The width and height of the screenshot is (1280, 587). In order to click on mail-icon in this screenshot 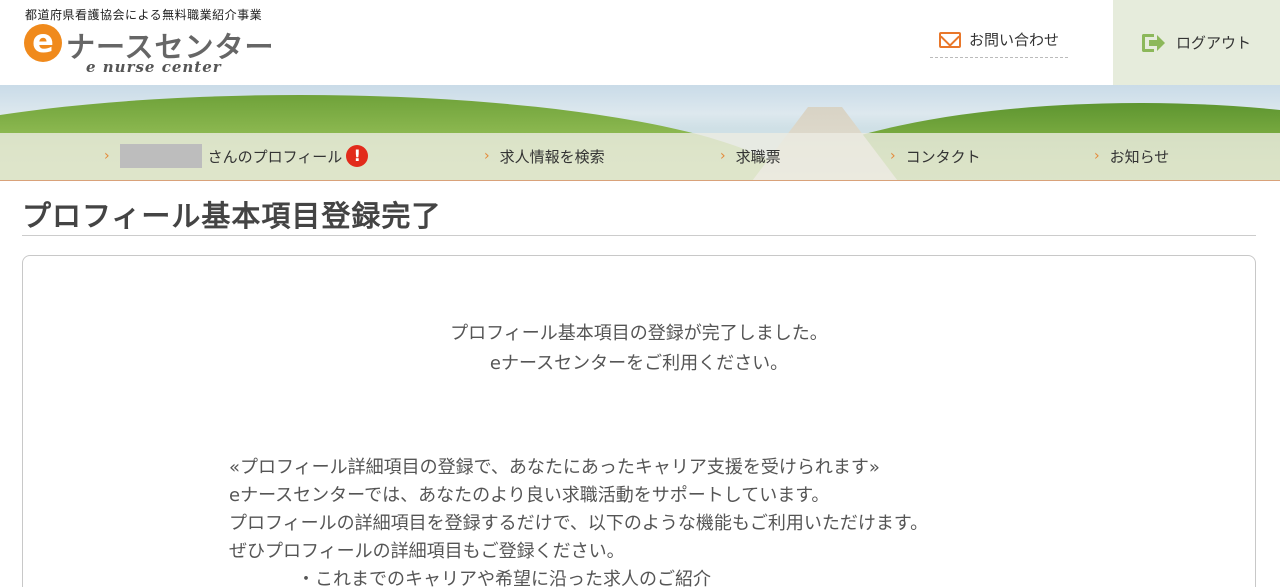, I will do `click(949, 39)`.